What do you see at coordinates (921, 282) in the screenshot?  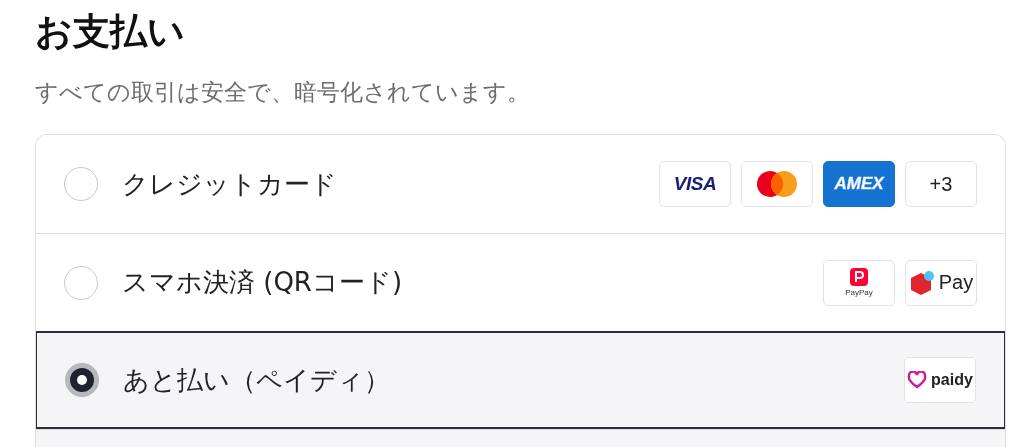 I see `cube-icon` at bounding box center [921, 282].